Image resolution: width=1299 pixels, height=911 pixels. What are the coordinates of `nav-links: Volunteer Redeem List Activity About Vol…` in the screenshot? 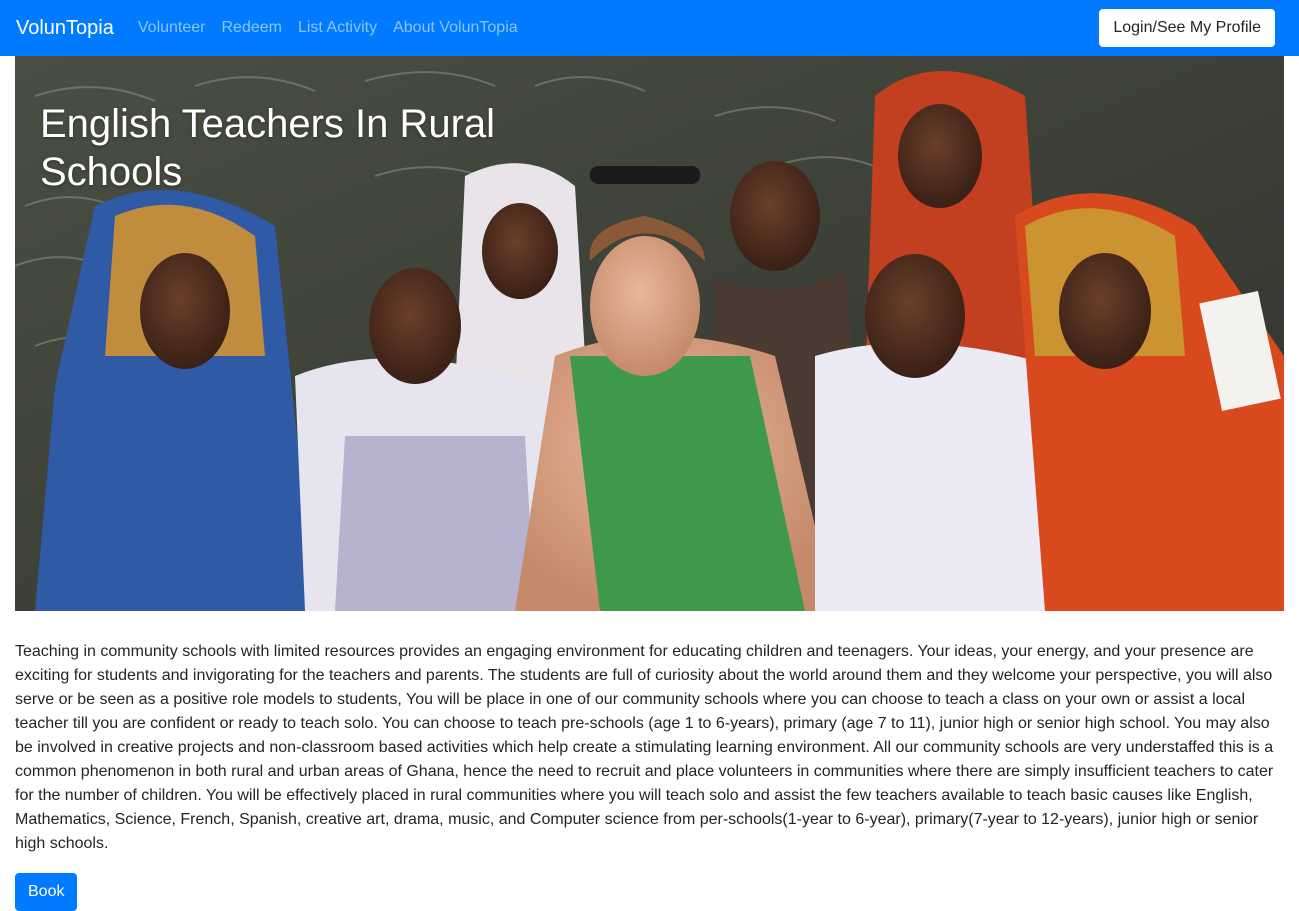 It's located at (328, 28).